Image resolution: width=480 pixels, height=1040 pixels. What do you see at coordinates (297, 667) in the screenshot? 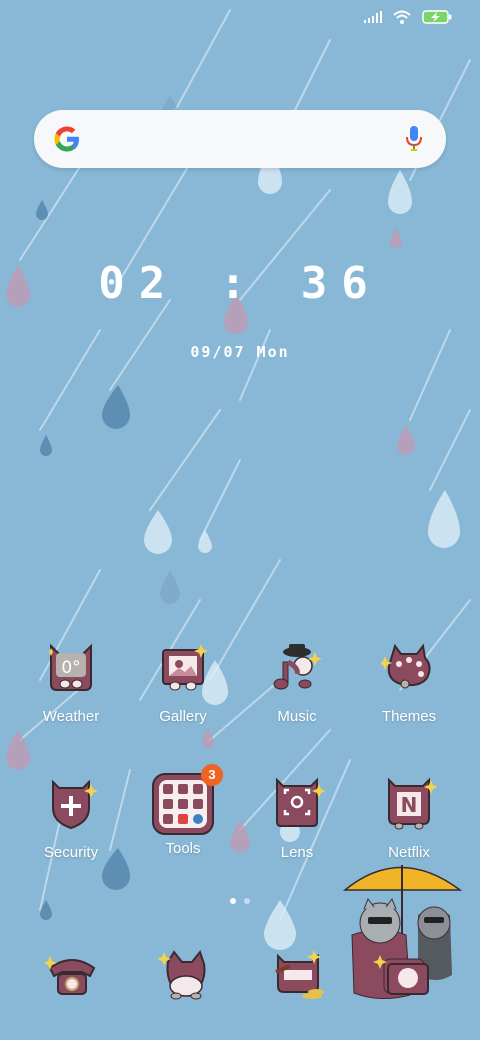
I see `music-icon` at bounding box center [297, 667].